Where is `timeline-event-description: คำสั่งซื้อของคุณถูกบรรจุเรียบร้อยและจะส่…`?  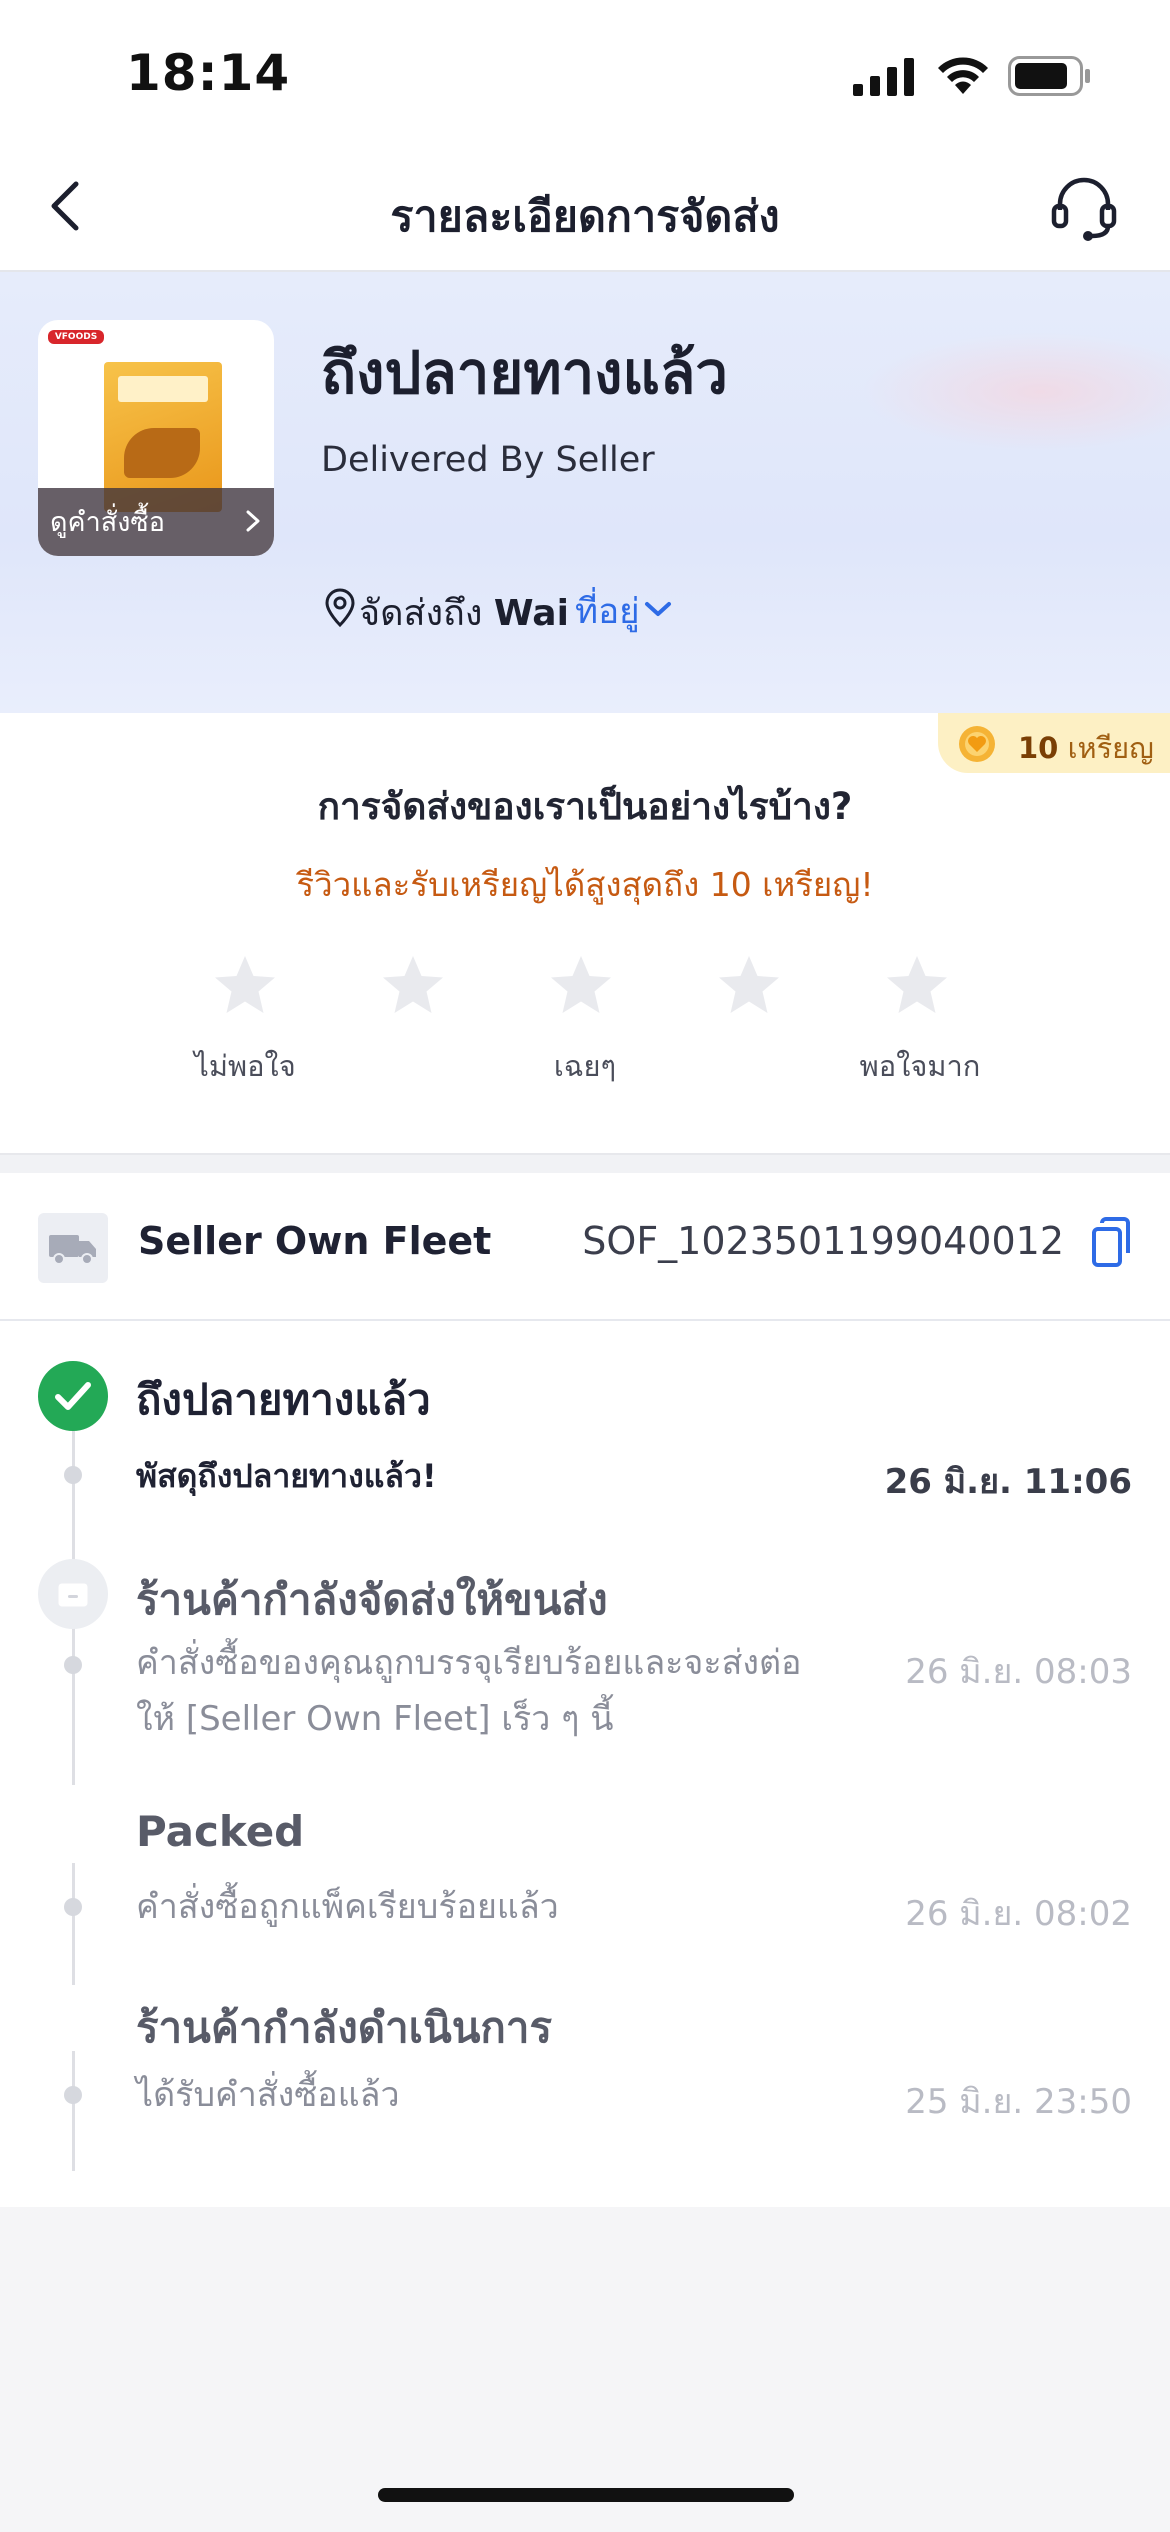 timeline-event-description: คำสั่งซื้อของคุณถูกบรรจุเรียบร้อยและจะส่… is located at coordinates (469, 1691).